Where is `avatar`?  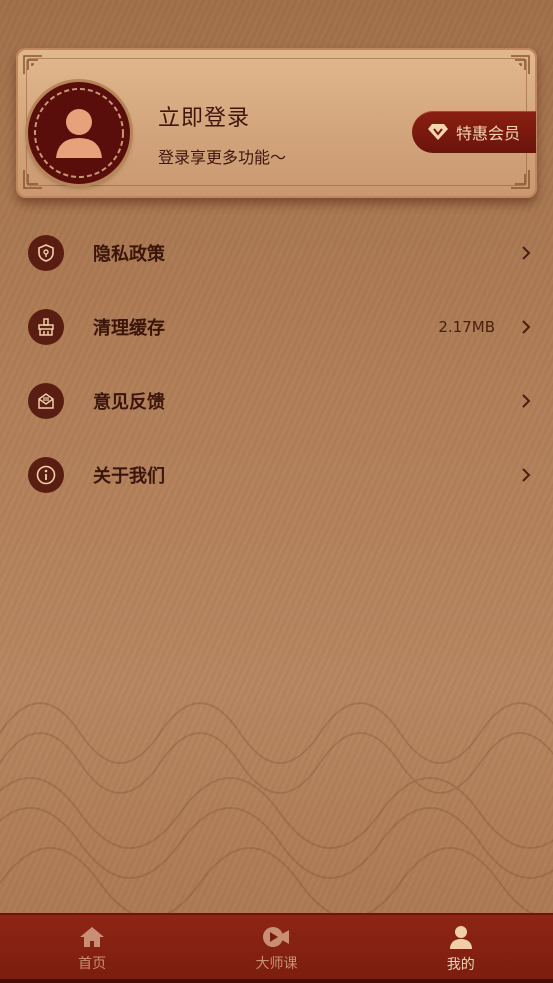 avatar is located at coordinates (79, 133).